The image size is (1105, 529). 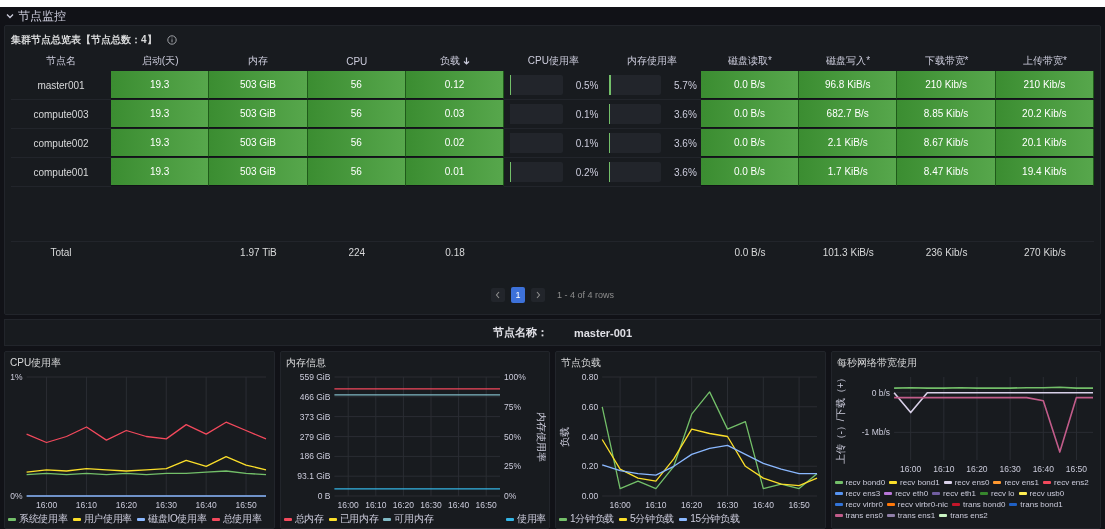 I want to click on info-icon, so click(x=171, y=40).